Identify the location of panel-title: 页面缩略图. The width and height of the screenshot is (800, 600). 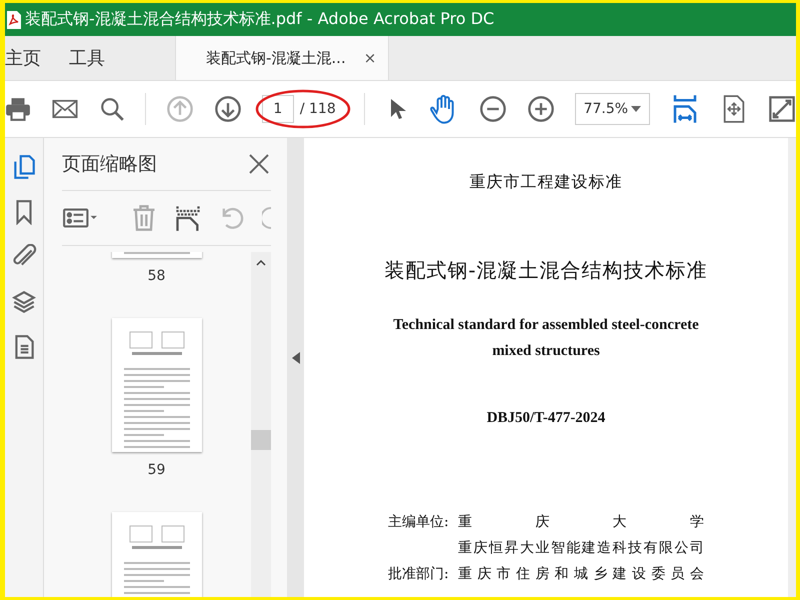
(109, 164).